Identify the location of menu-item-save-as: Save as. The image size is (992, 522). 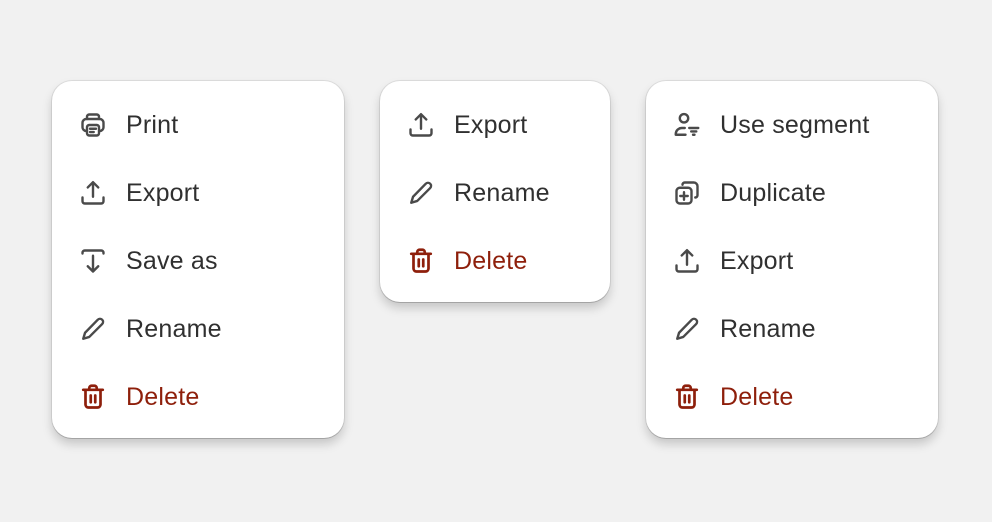
(198, 261).